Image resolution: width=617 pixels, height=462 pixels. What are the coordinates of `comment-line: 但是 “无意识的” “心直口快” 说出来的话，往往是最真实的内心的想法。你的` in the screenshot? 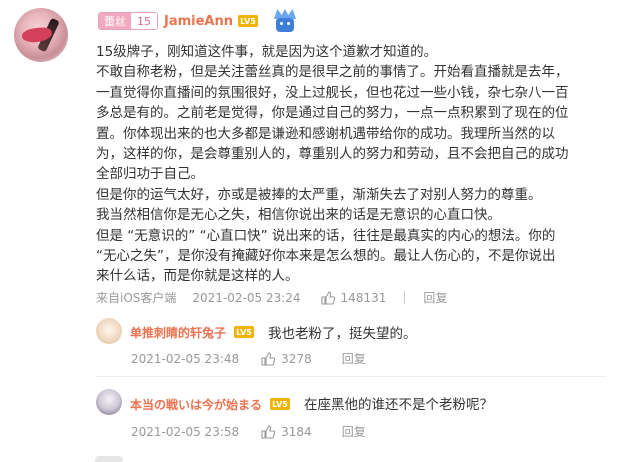 It's located at (326, 235).